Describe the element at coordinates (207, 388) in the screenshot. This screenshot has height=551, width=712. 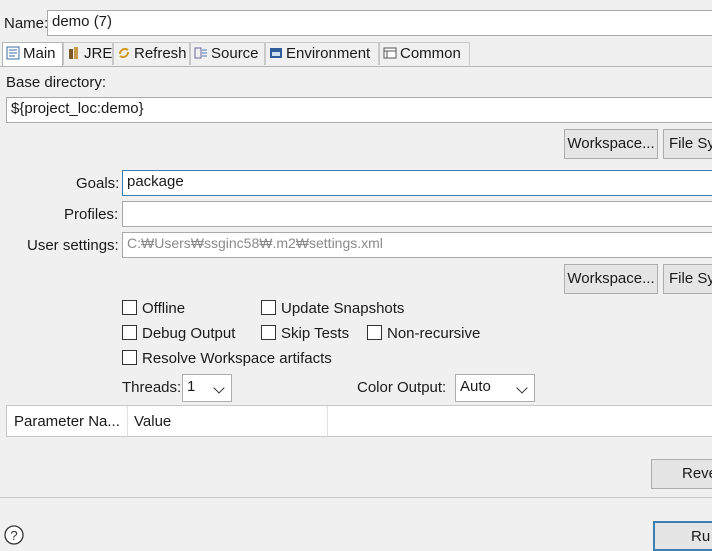
I see `threads-select: 1` at that location.